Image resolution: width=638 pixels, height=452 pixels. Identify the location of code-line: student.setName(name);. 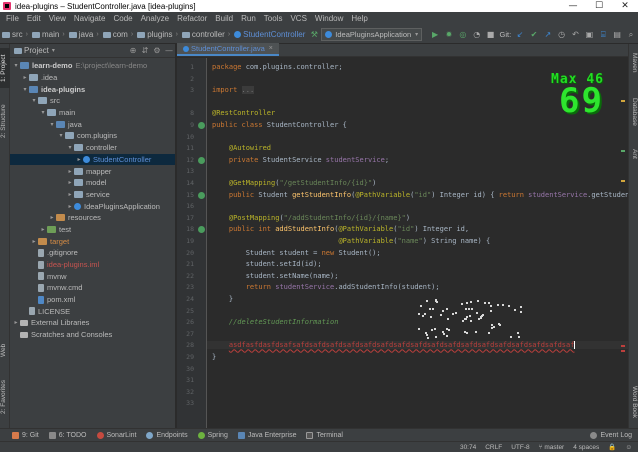
(275, 276).